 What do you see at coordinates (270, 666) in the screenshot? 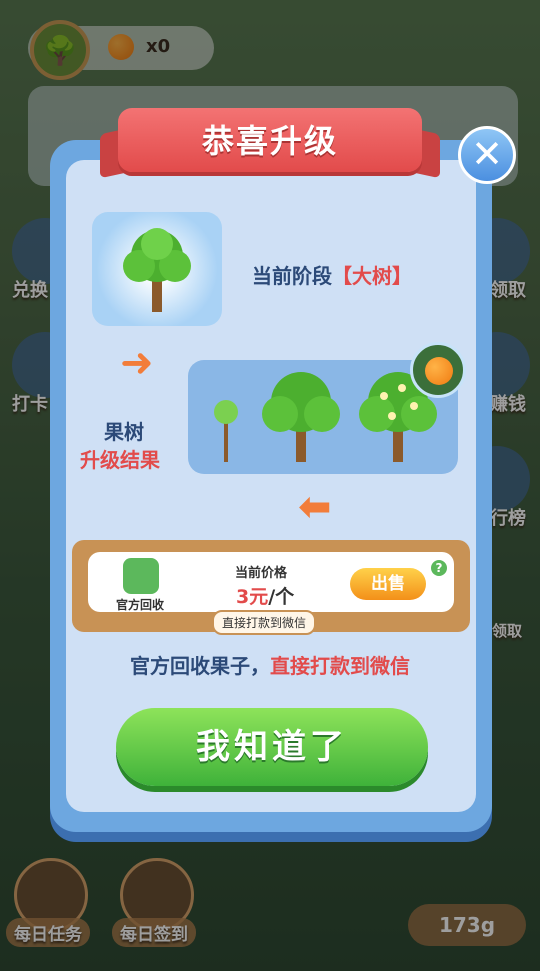
I see `notice-text: 官方回收果子，直接打款到微信` at bounding box center [270, 666].